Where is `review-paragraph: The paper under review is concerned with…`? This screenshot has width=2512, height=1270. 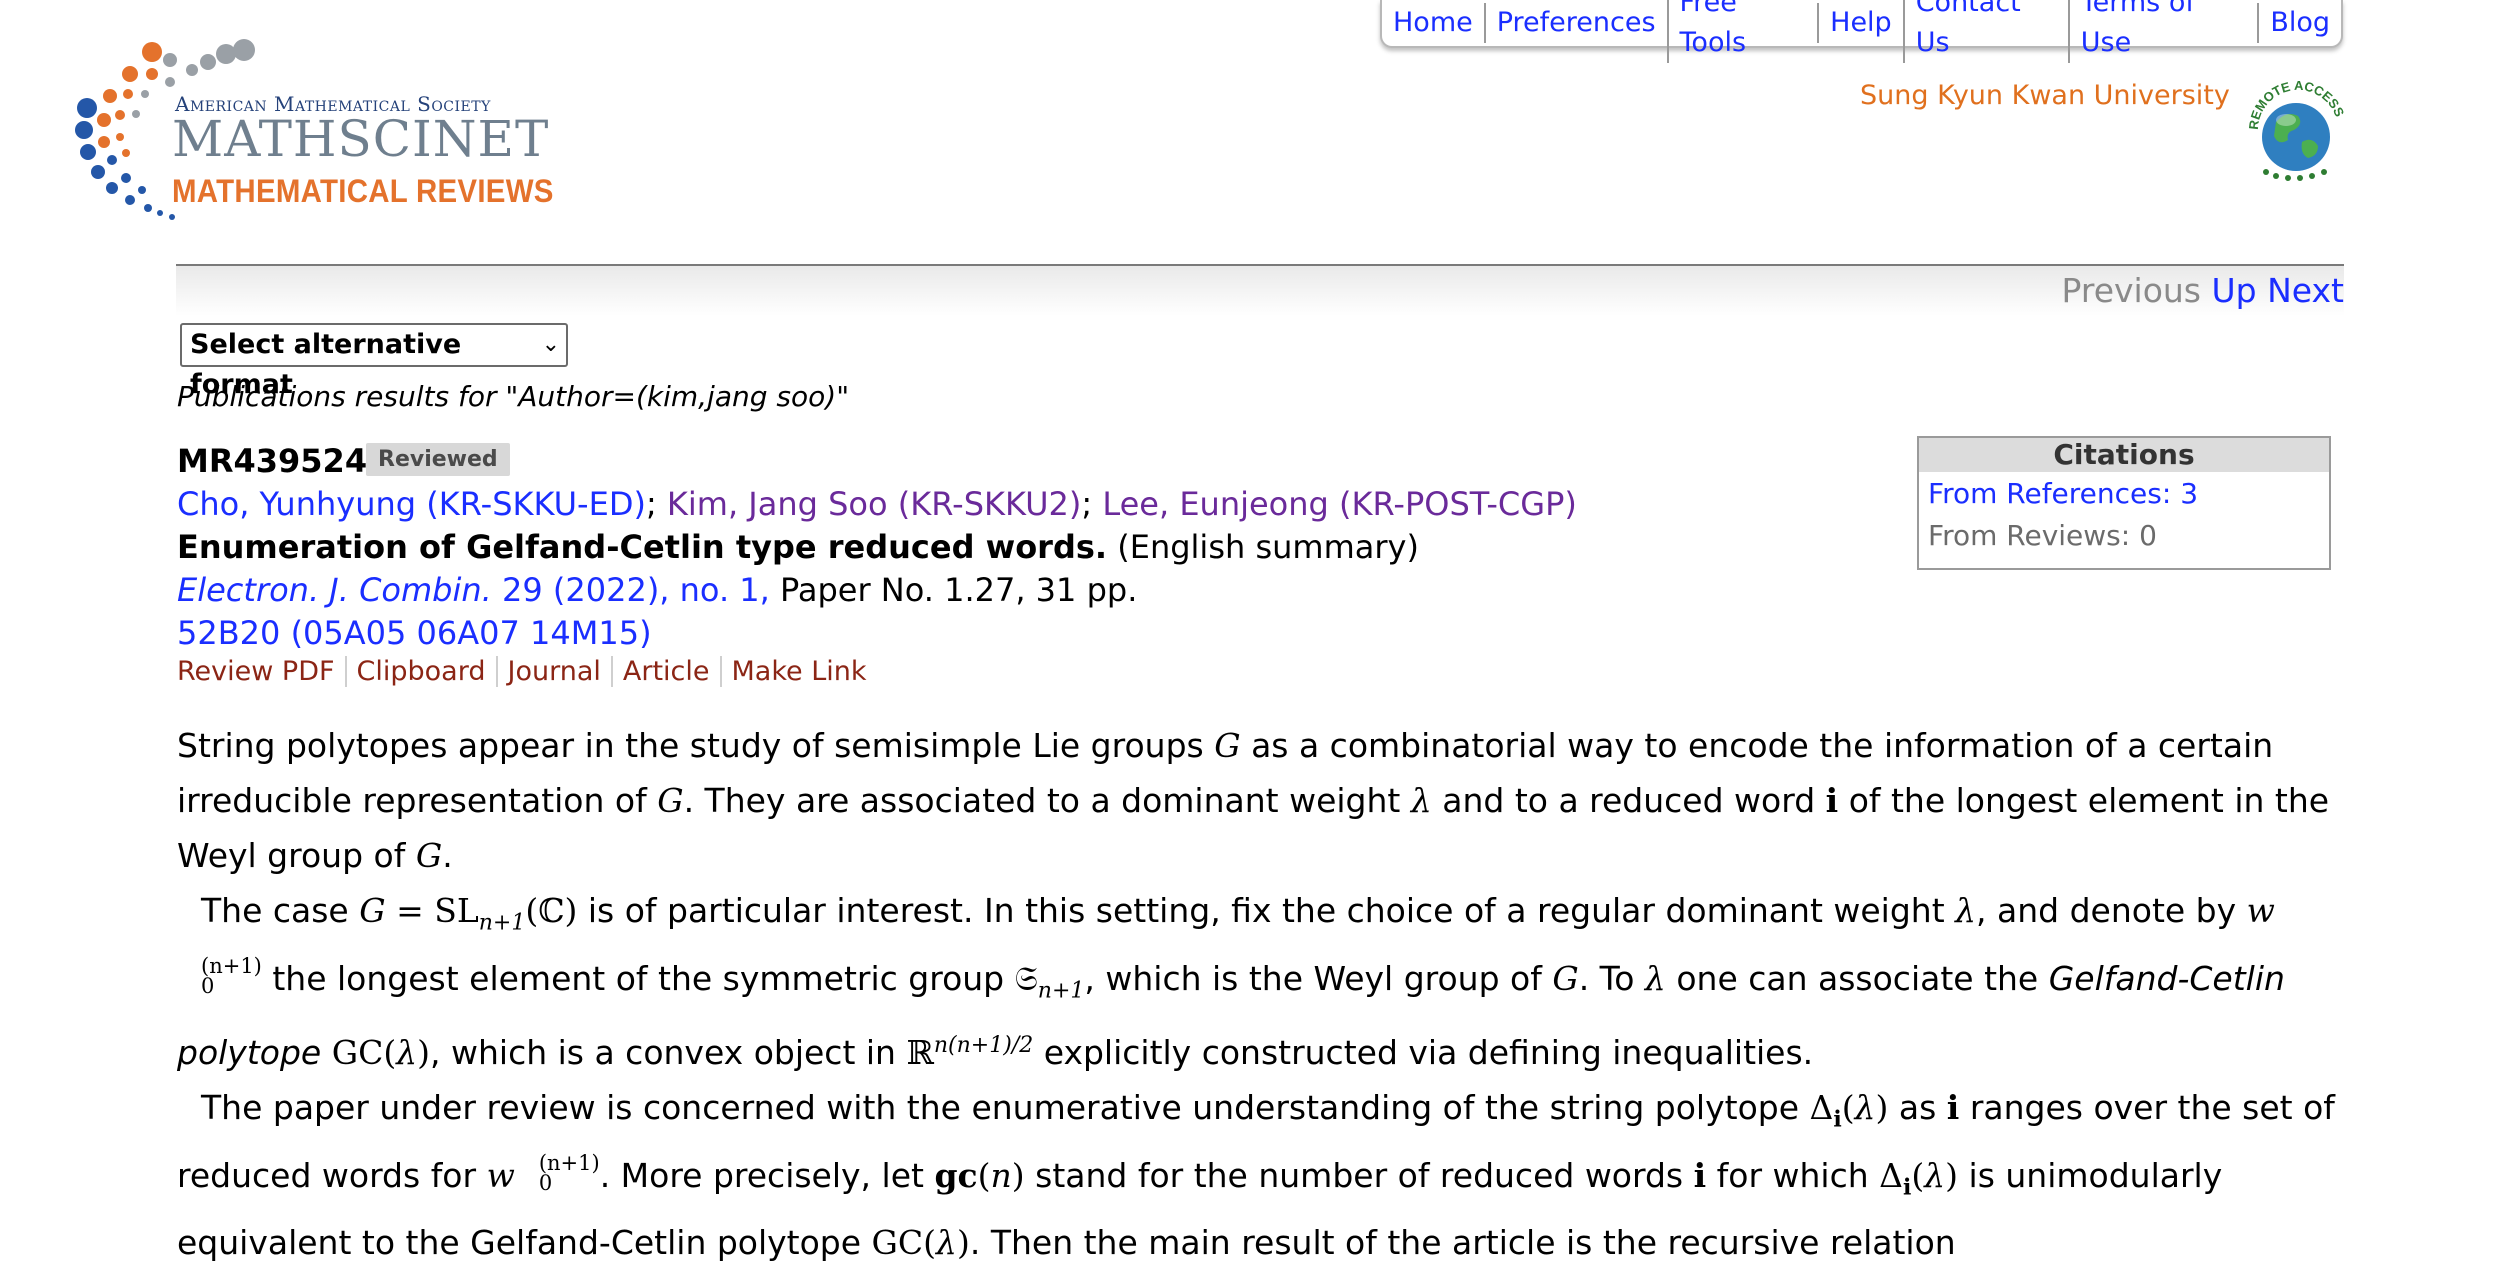 review-paragraph: The paper under review is concerned with… is located at coordinates (1256, 1175).